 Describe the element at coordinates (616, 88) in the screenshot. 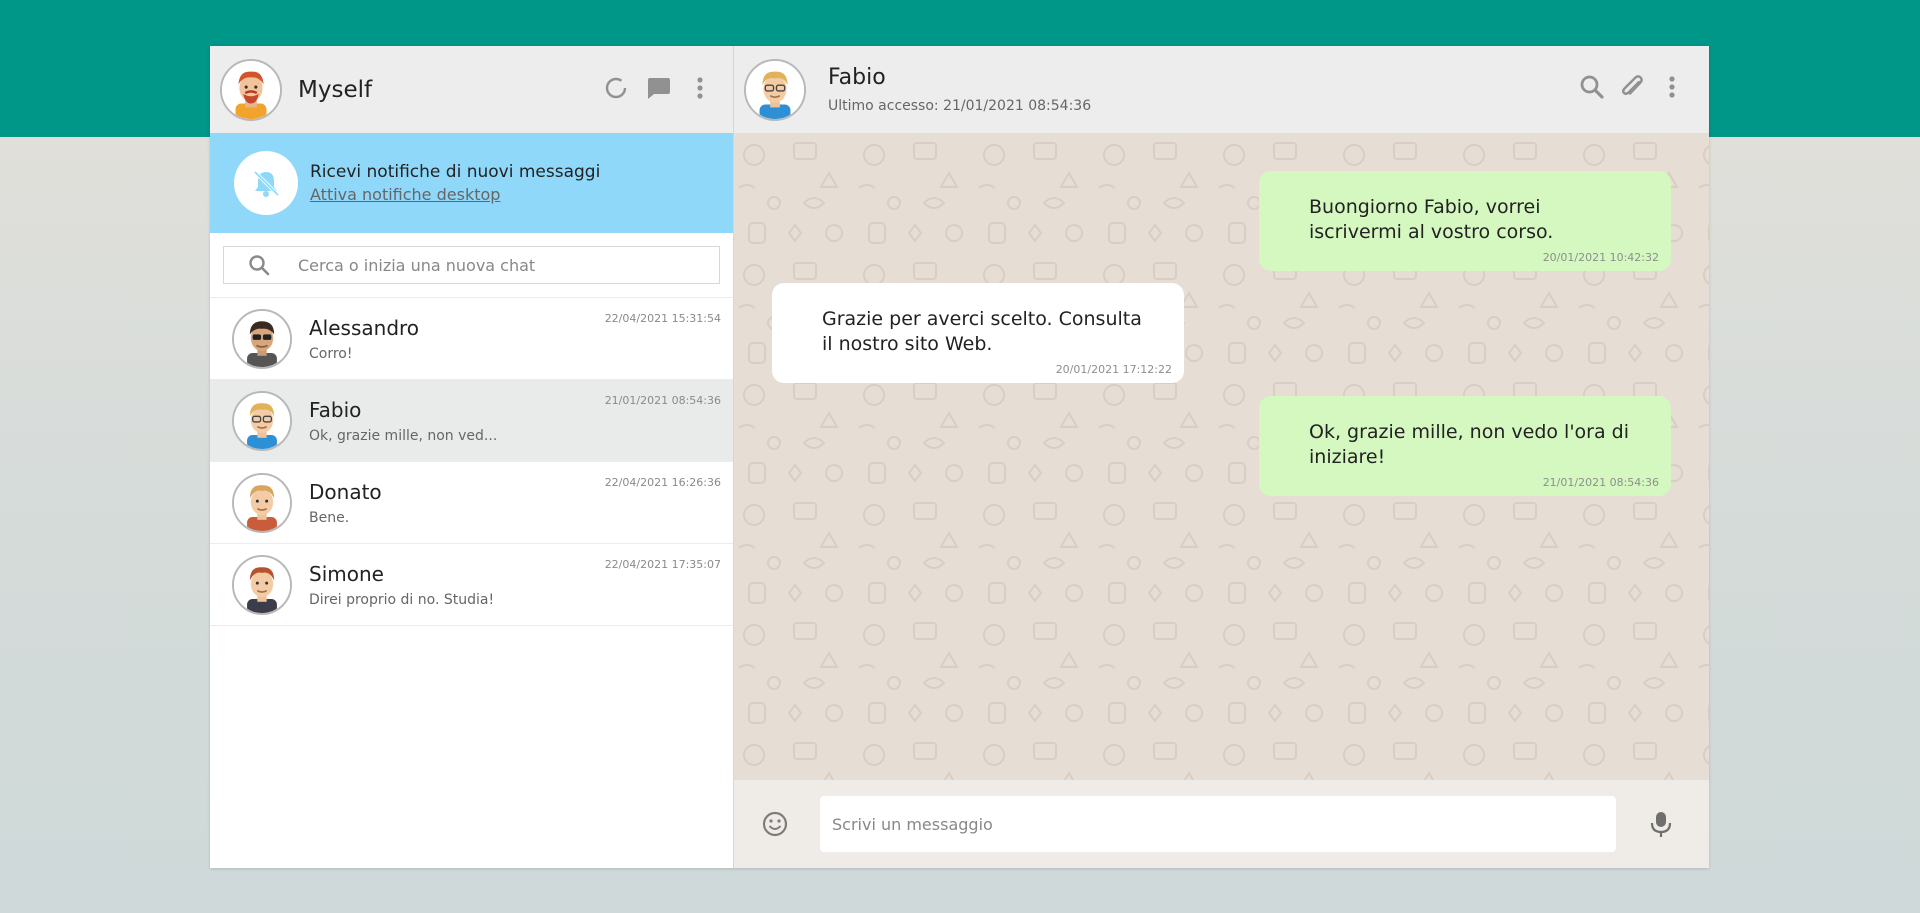

I see `status-icon` at that location.